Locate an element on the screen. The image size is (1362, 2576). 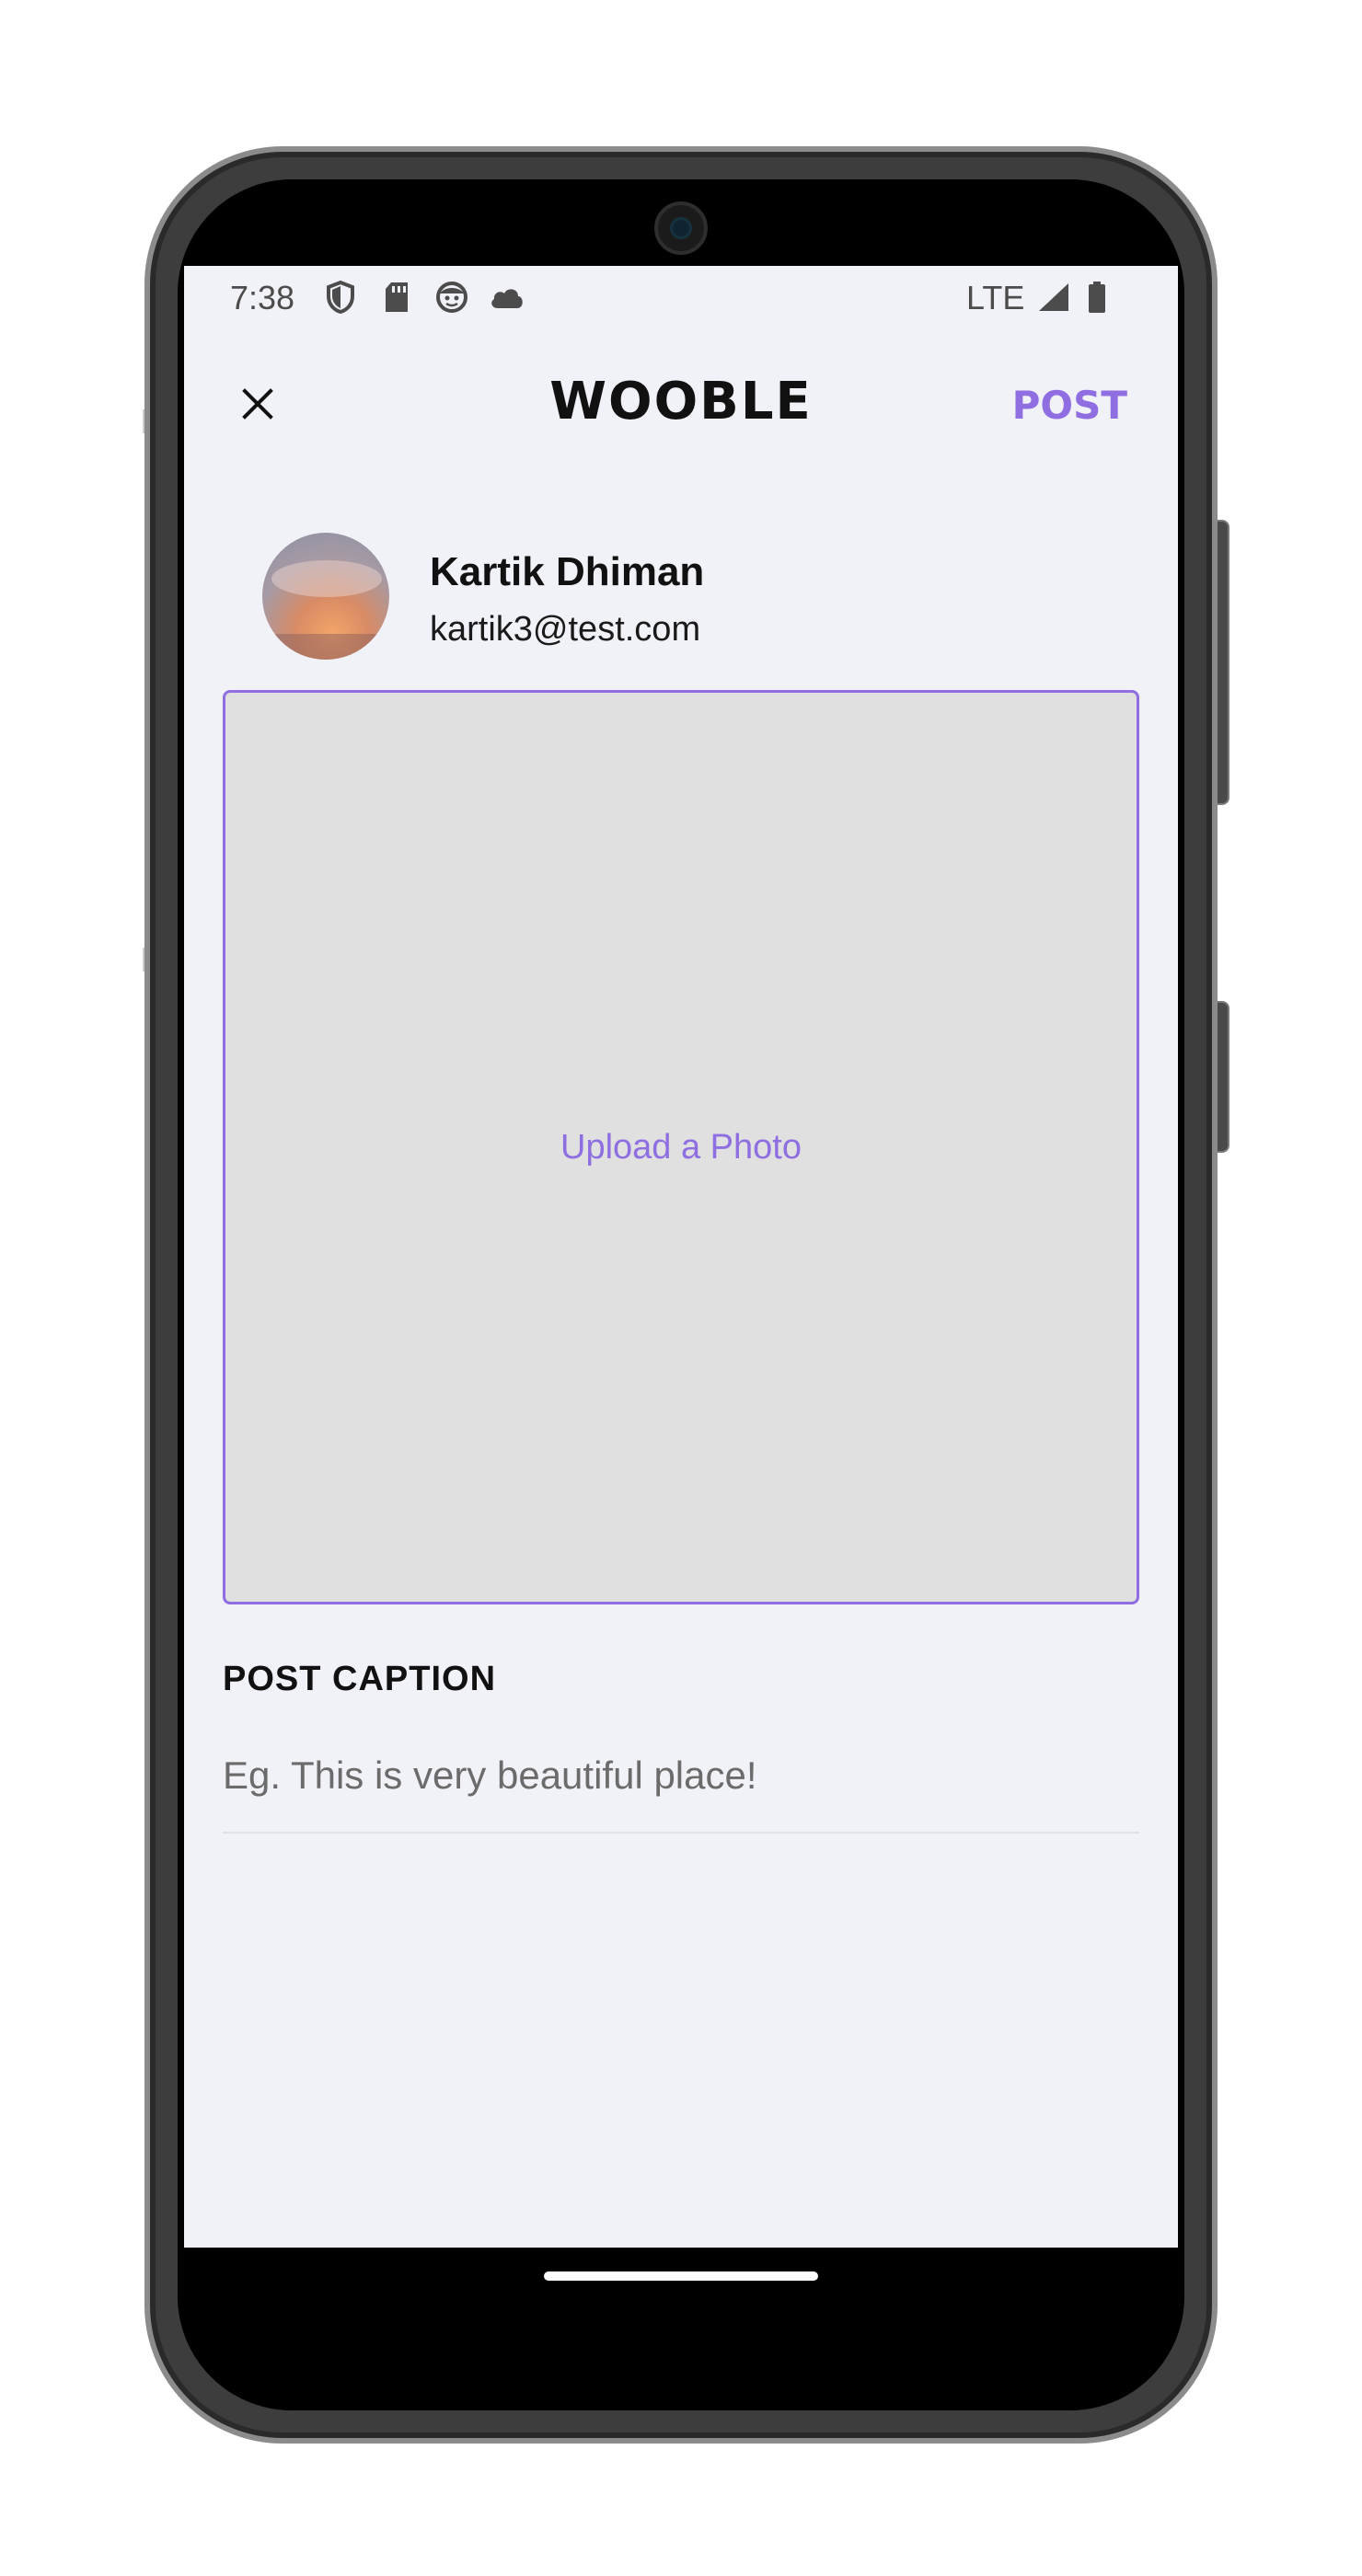
battery-icon is located at coordinates (1097, 297).